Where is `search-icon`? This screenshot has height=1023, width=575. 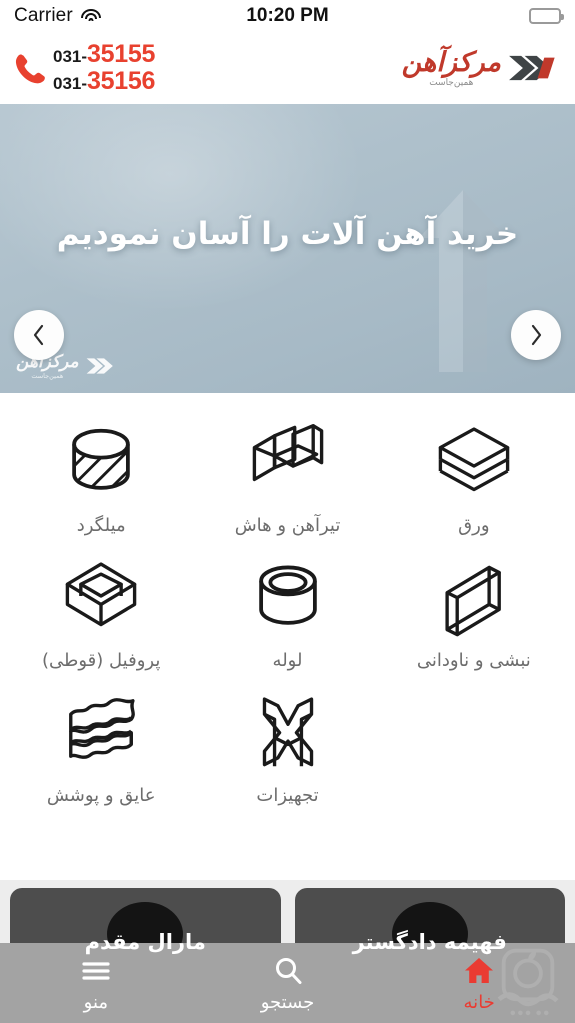
search-icon is located at coordinates (288, 970).